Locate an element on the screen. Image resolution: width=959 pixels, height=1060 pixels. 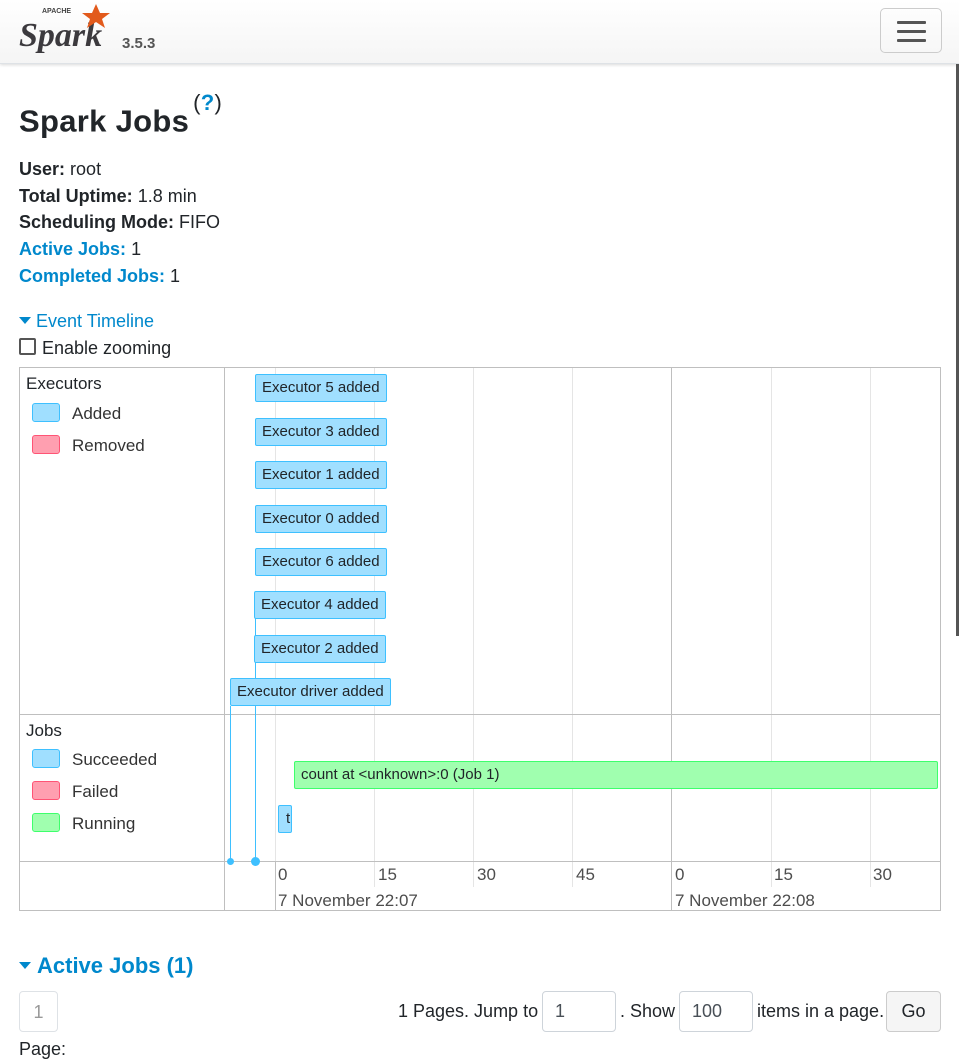
page-label: Page: is located at coordinates (43, 1049).